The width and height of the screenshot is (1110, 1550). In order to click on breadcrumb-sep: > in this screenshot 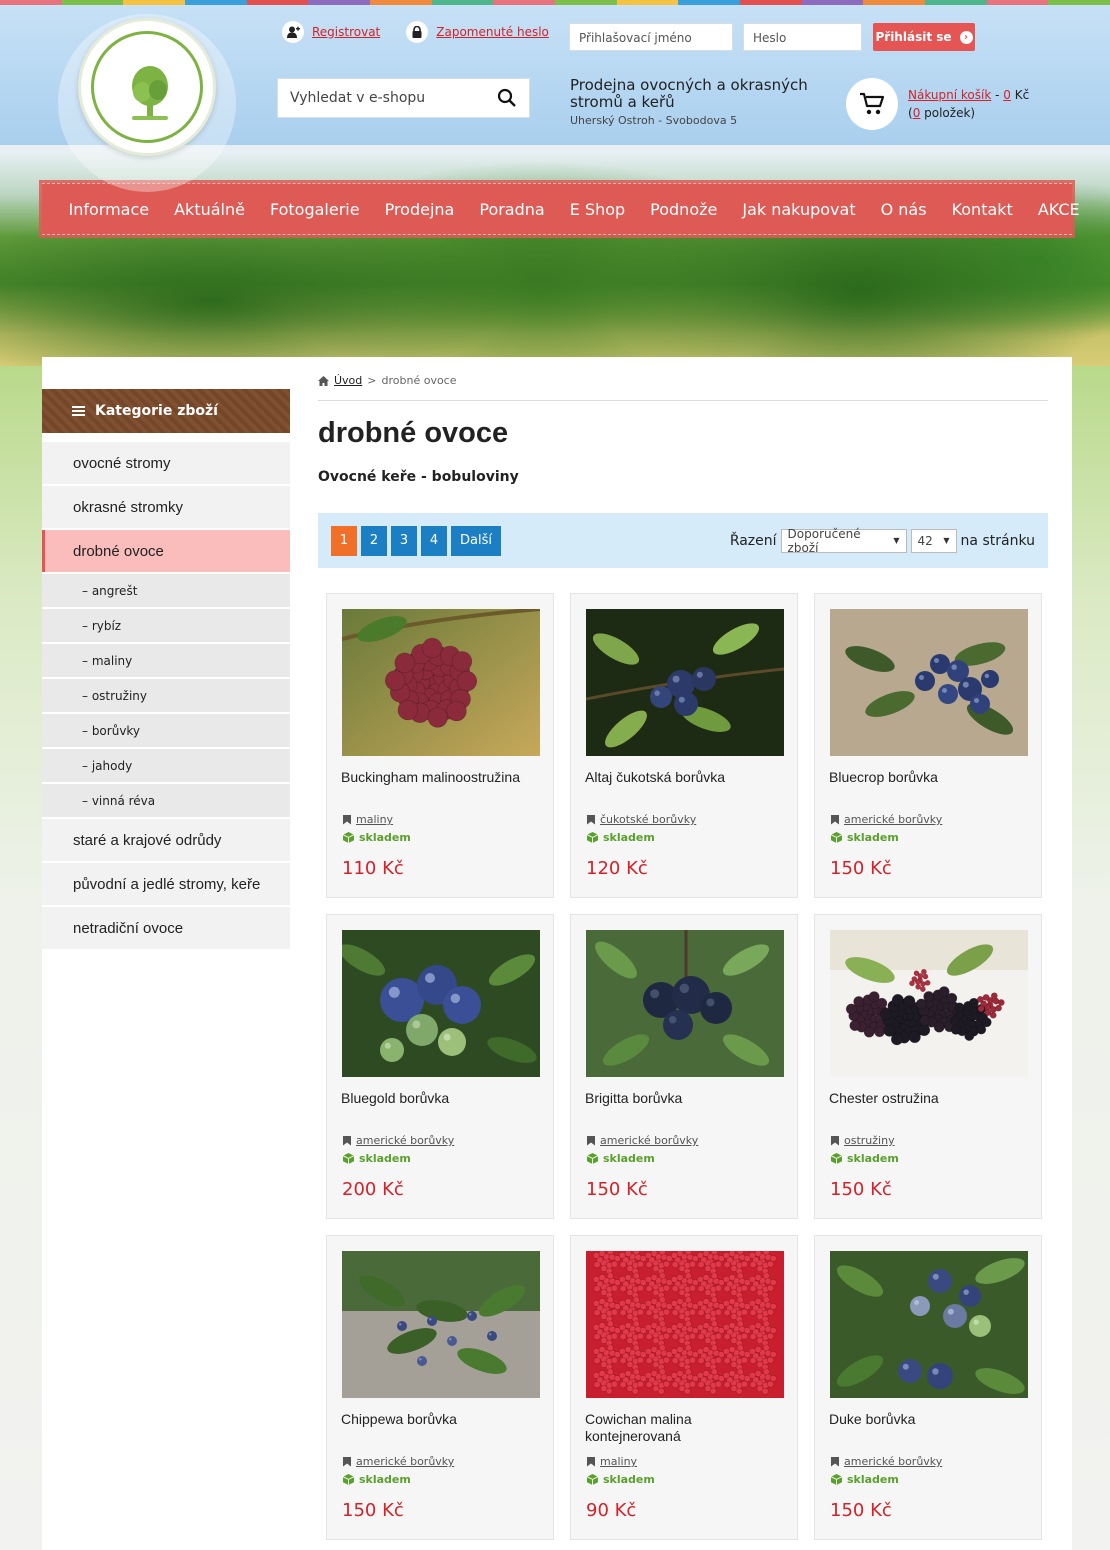, I will do `click(372, 380)`.